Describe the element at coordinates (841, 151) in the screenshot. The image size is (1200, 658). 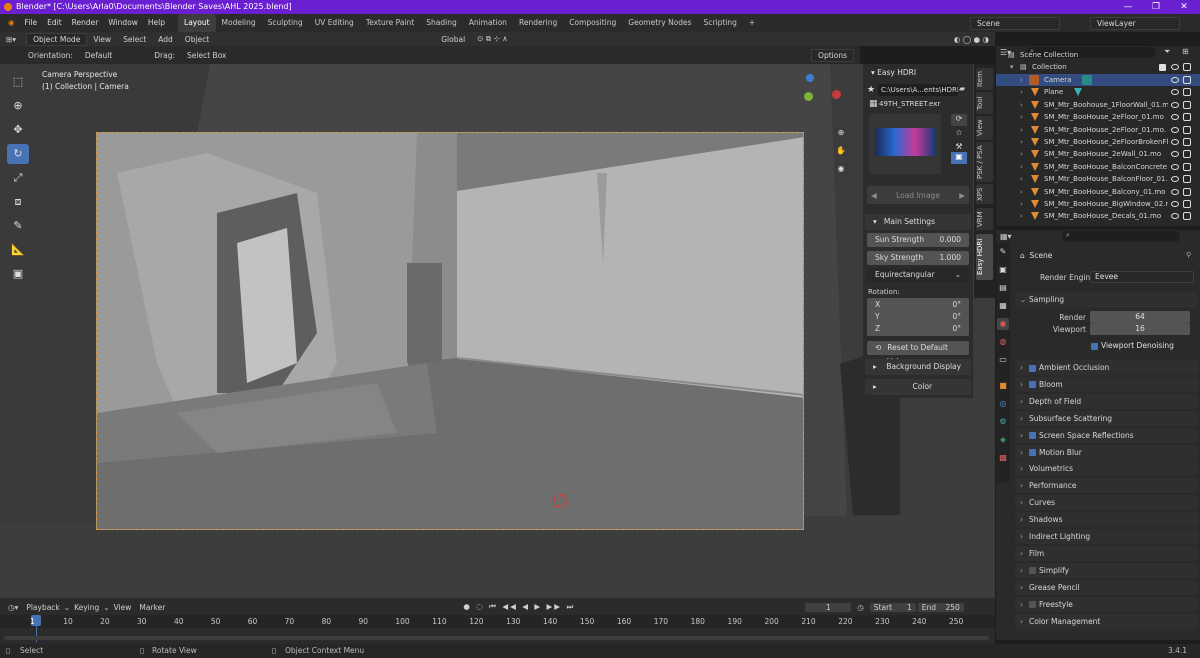
I see `pan-icon: ✋` at that location.